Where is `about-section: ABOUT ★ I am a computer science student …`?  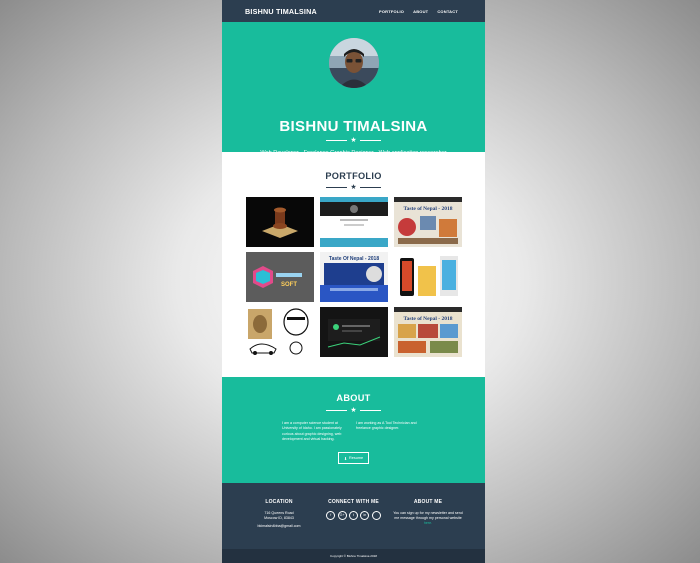 about-section: ABOUT ★ I am a computer science student … is located at coordinates (353, 430).